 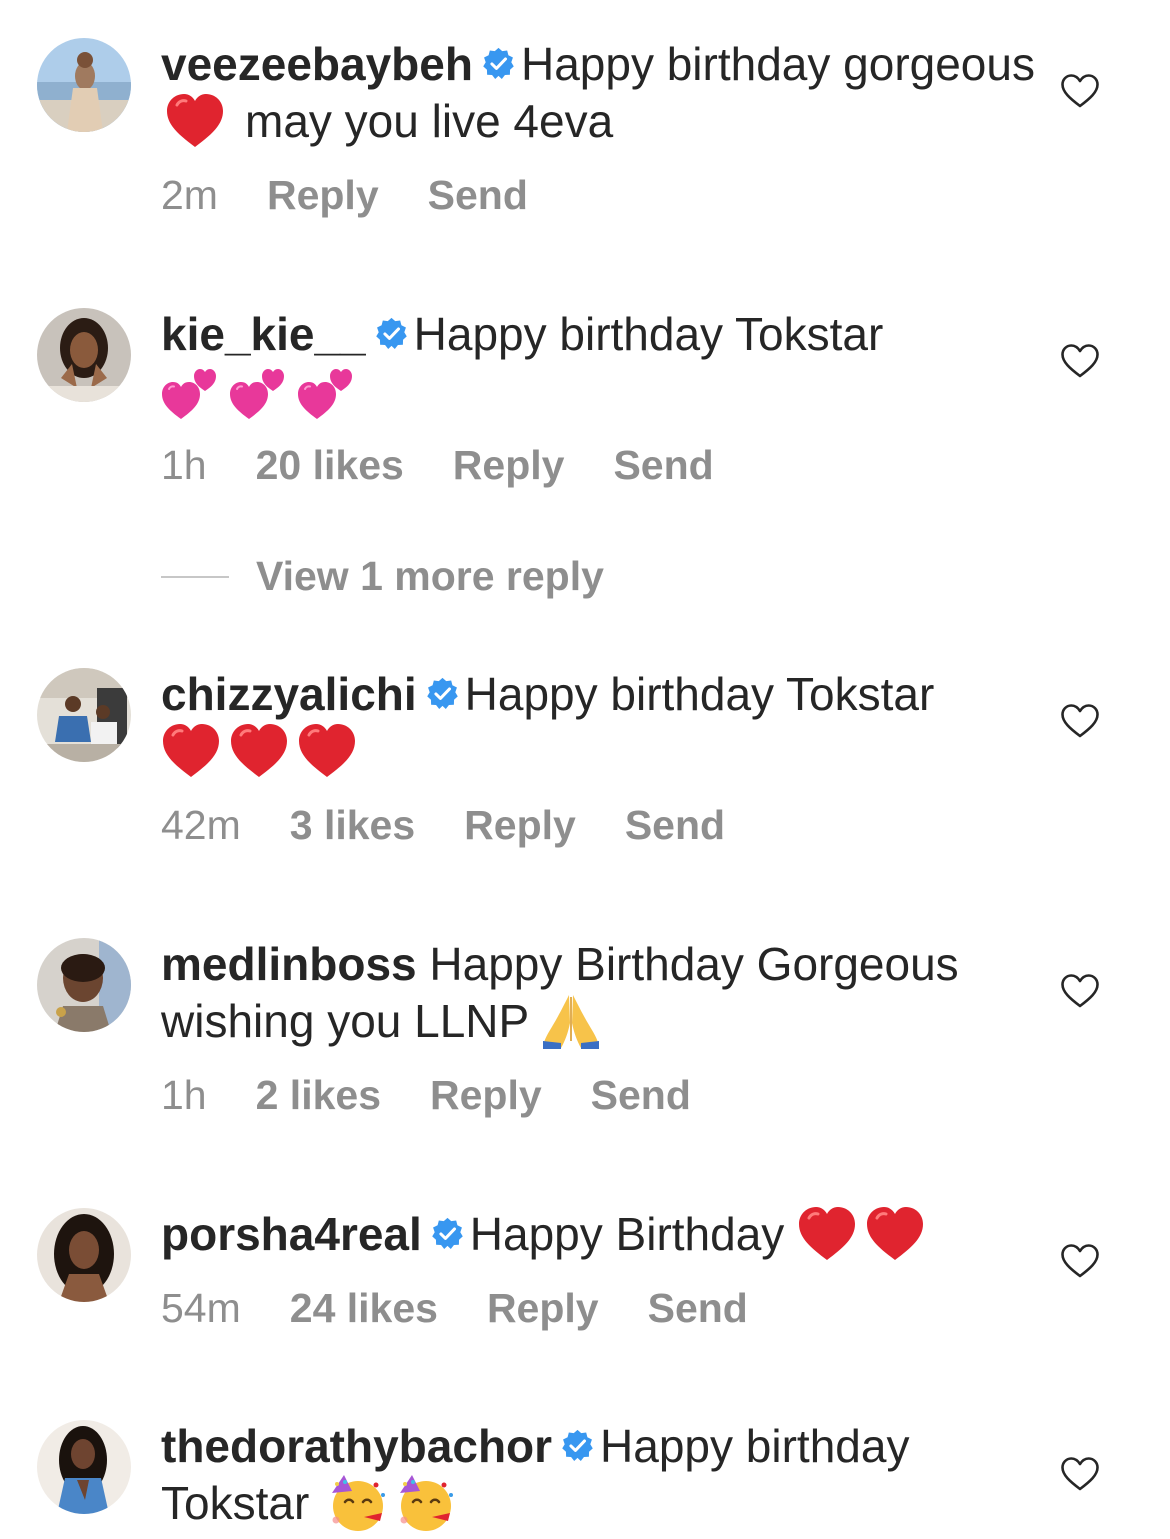 I want to click on comment-text: may you live 4eva, so click(x=429, y=121).